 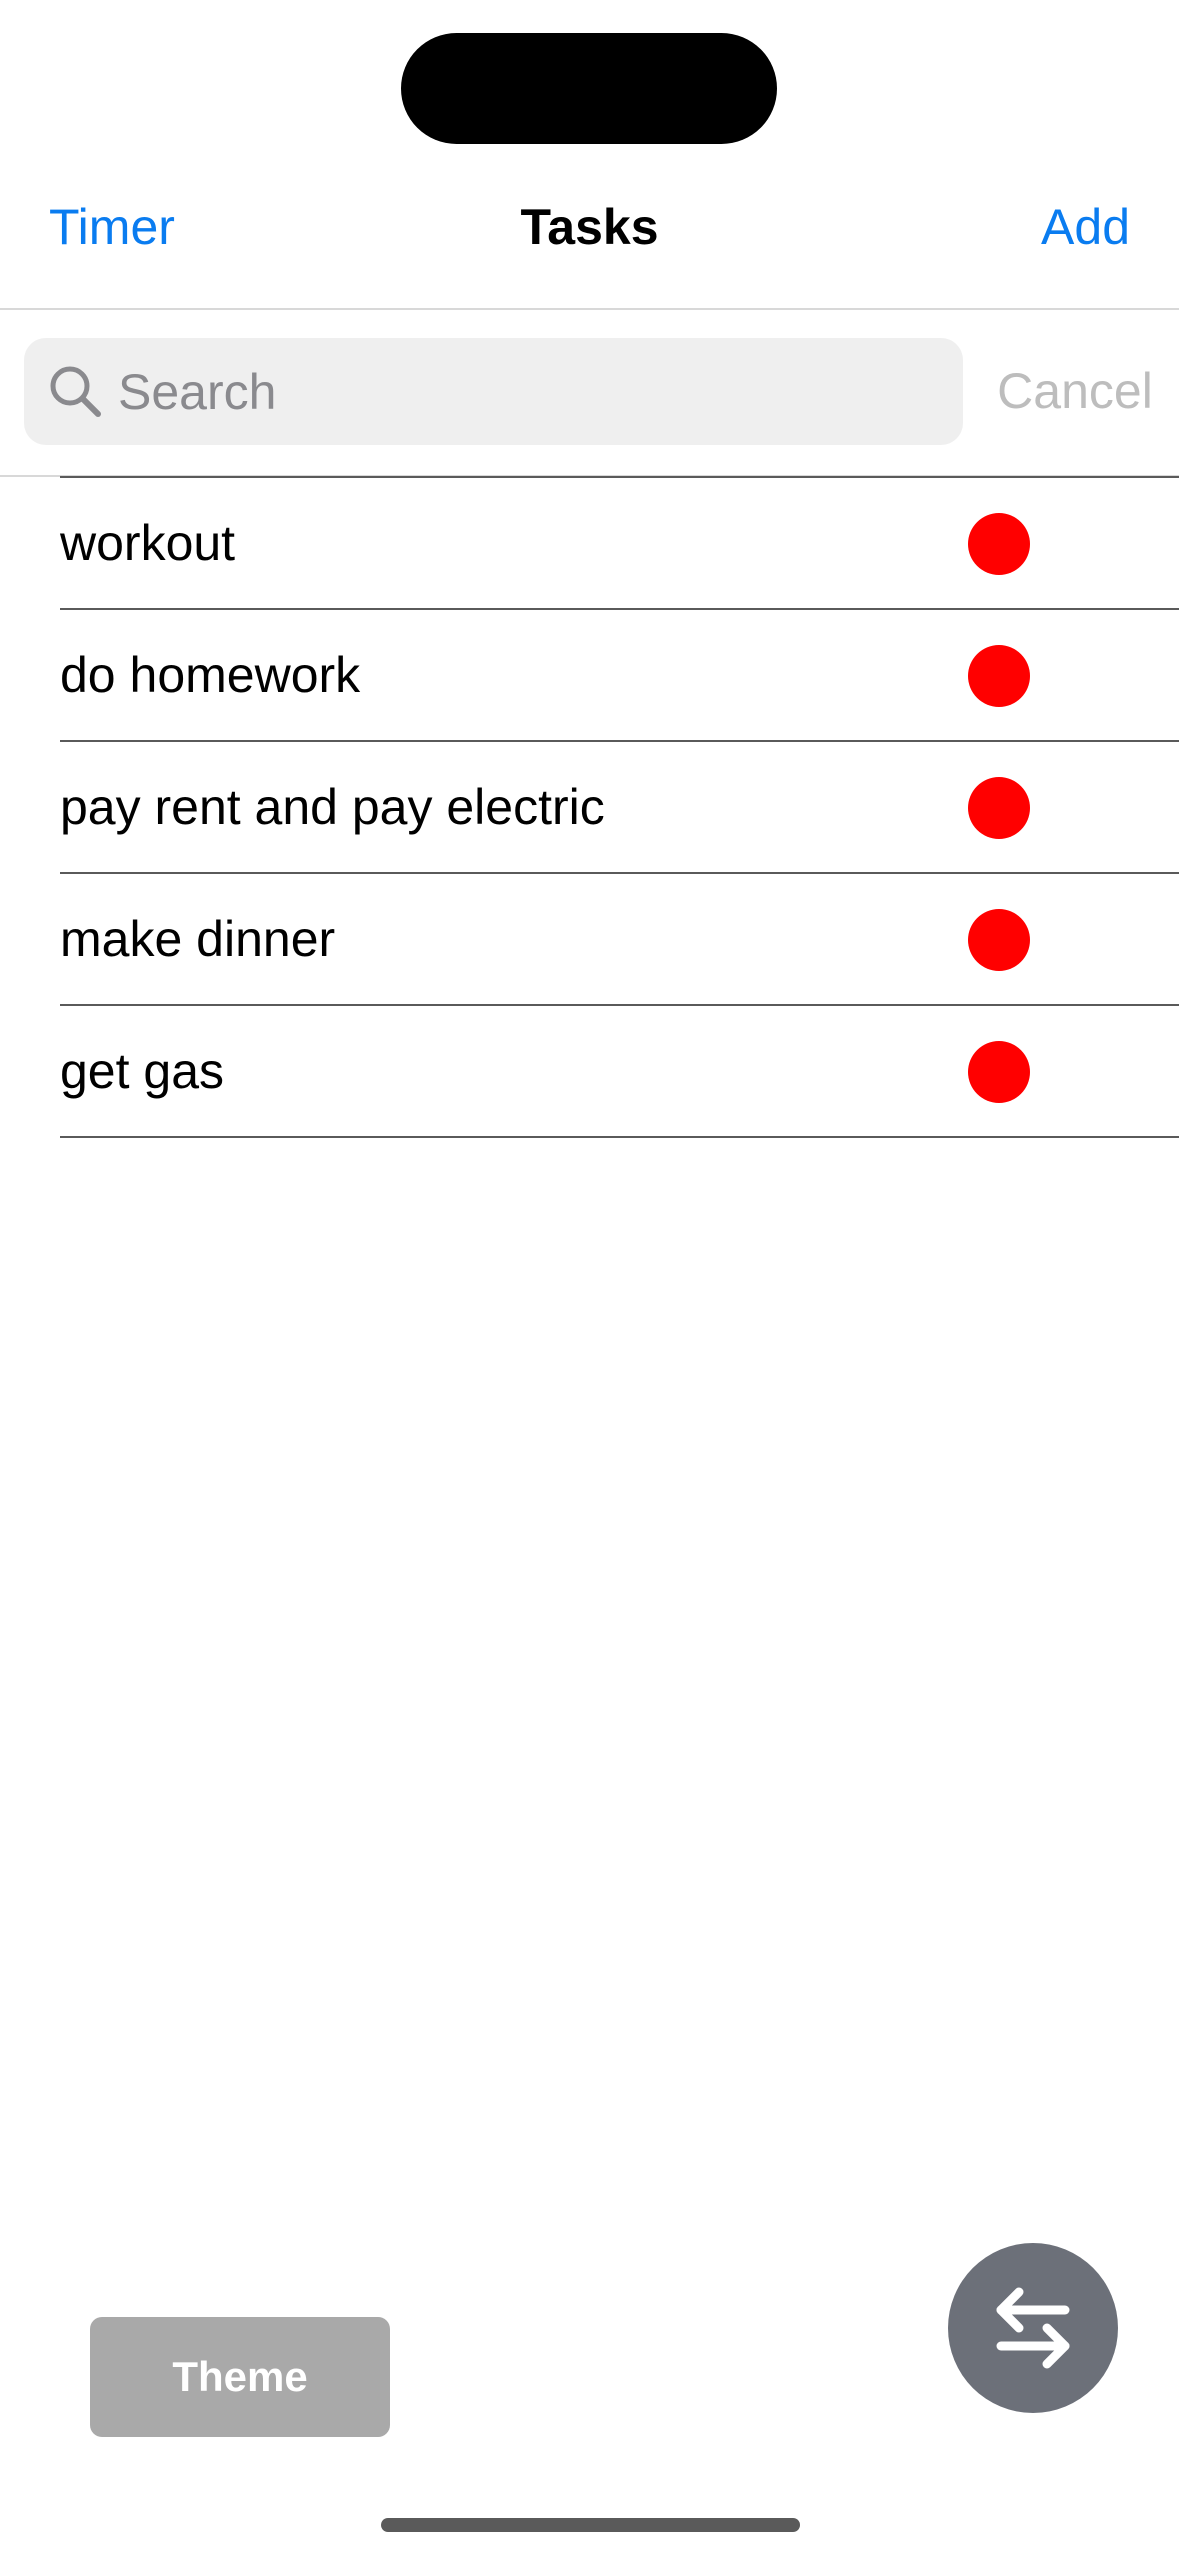 What do you see at coordinates (1085, 227) in the screenshot?
I see `add-button: Add` at bounding box center [1085, 227].